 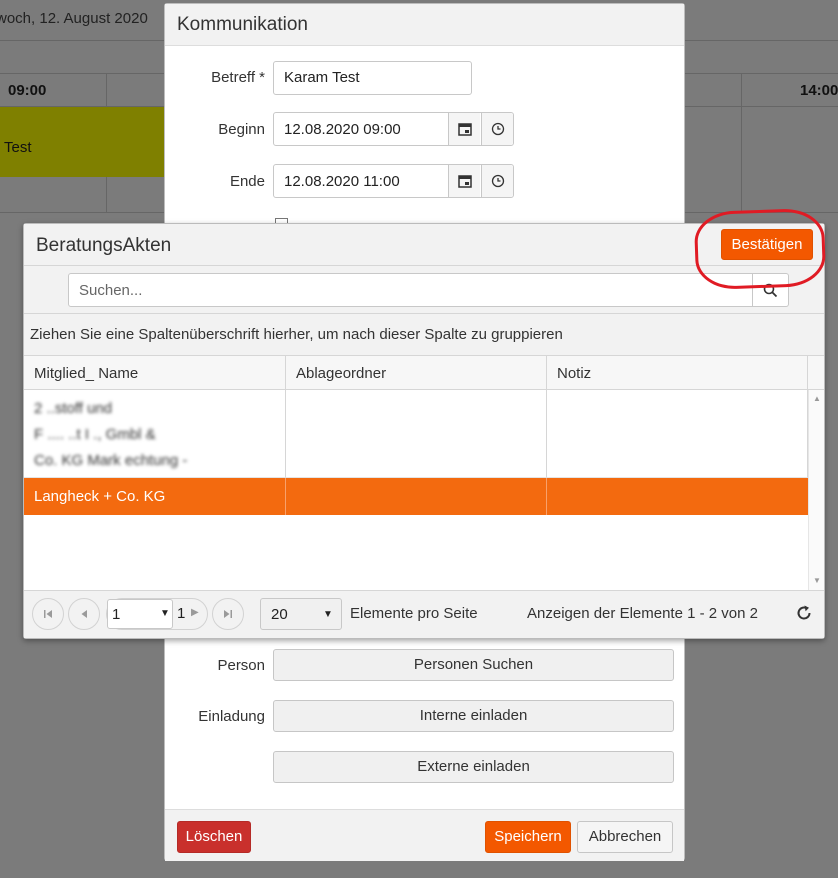 What do you see at coordinates (817, 580) in the screenshot?
I see `scroll-down-arrow: ▼` at bounding box center [817, 580].